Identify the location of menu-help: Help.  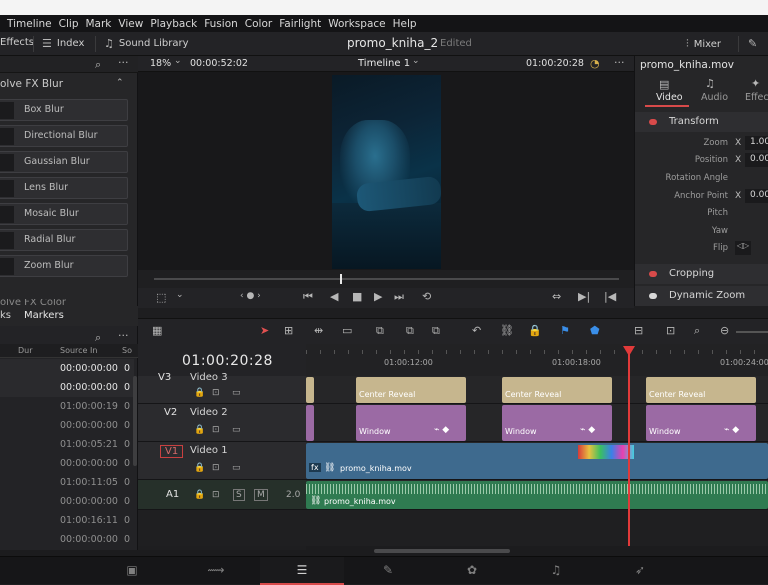
(405, 24).